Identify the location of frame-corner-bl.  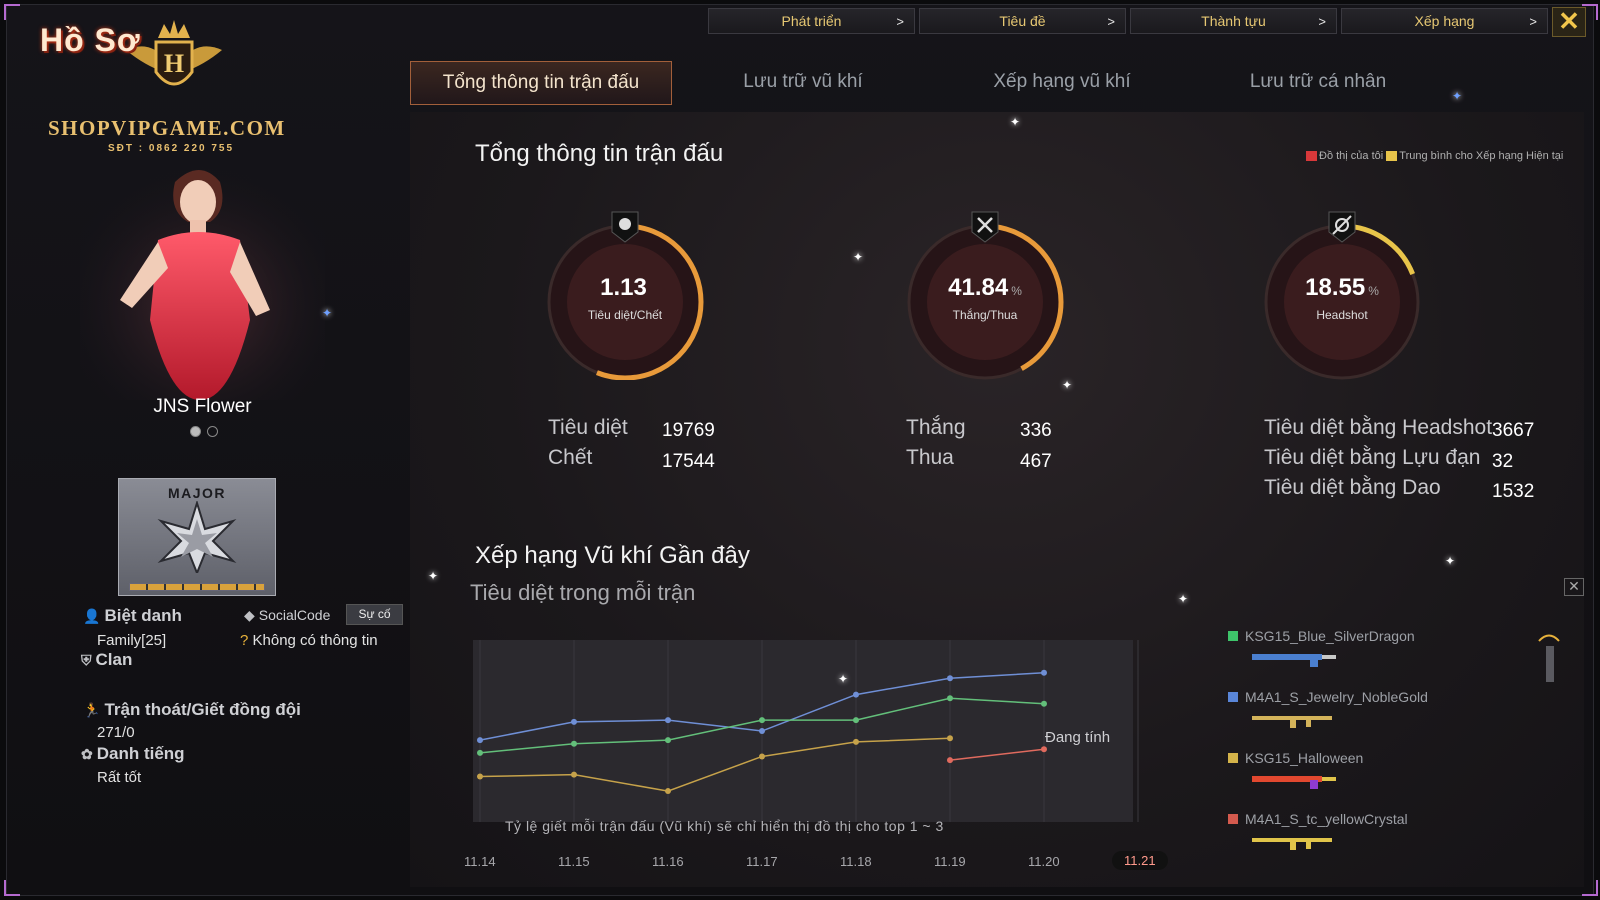
(12, 888).